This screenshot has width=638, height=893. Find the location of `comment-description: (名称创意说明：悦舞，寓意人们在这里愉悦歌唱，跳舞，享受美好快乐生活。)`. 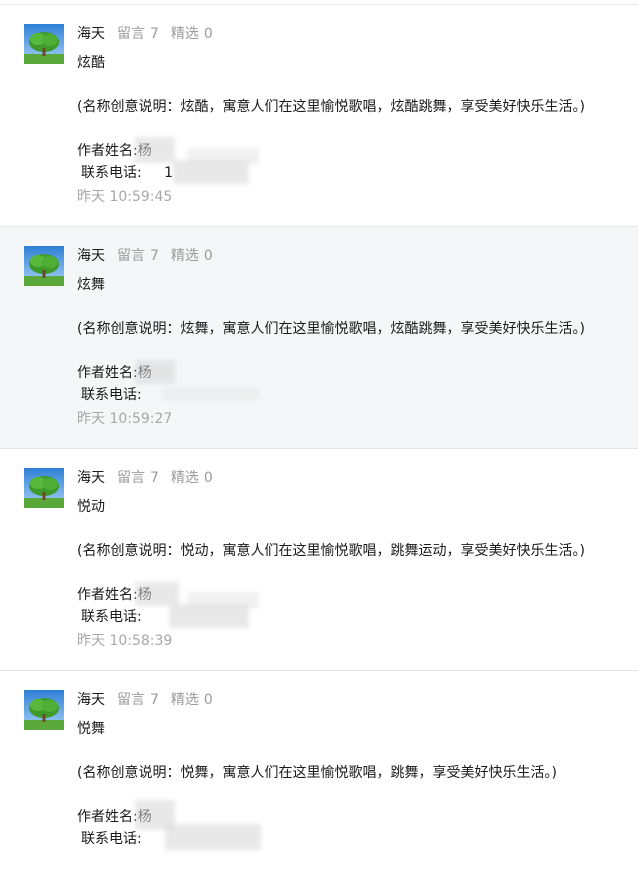

comment-description: (名称创意说明：悦舞，寓意人们在这里愉悦歌唱，跳舞，享受美好快乐生活。) is located at coordinates (317, 773).